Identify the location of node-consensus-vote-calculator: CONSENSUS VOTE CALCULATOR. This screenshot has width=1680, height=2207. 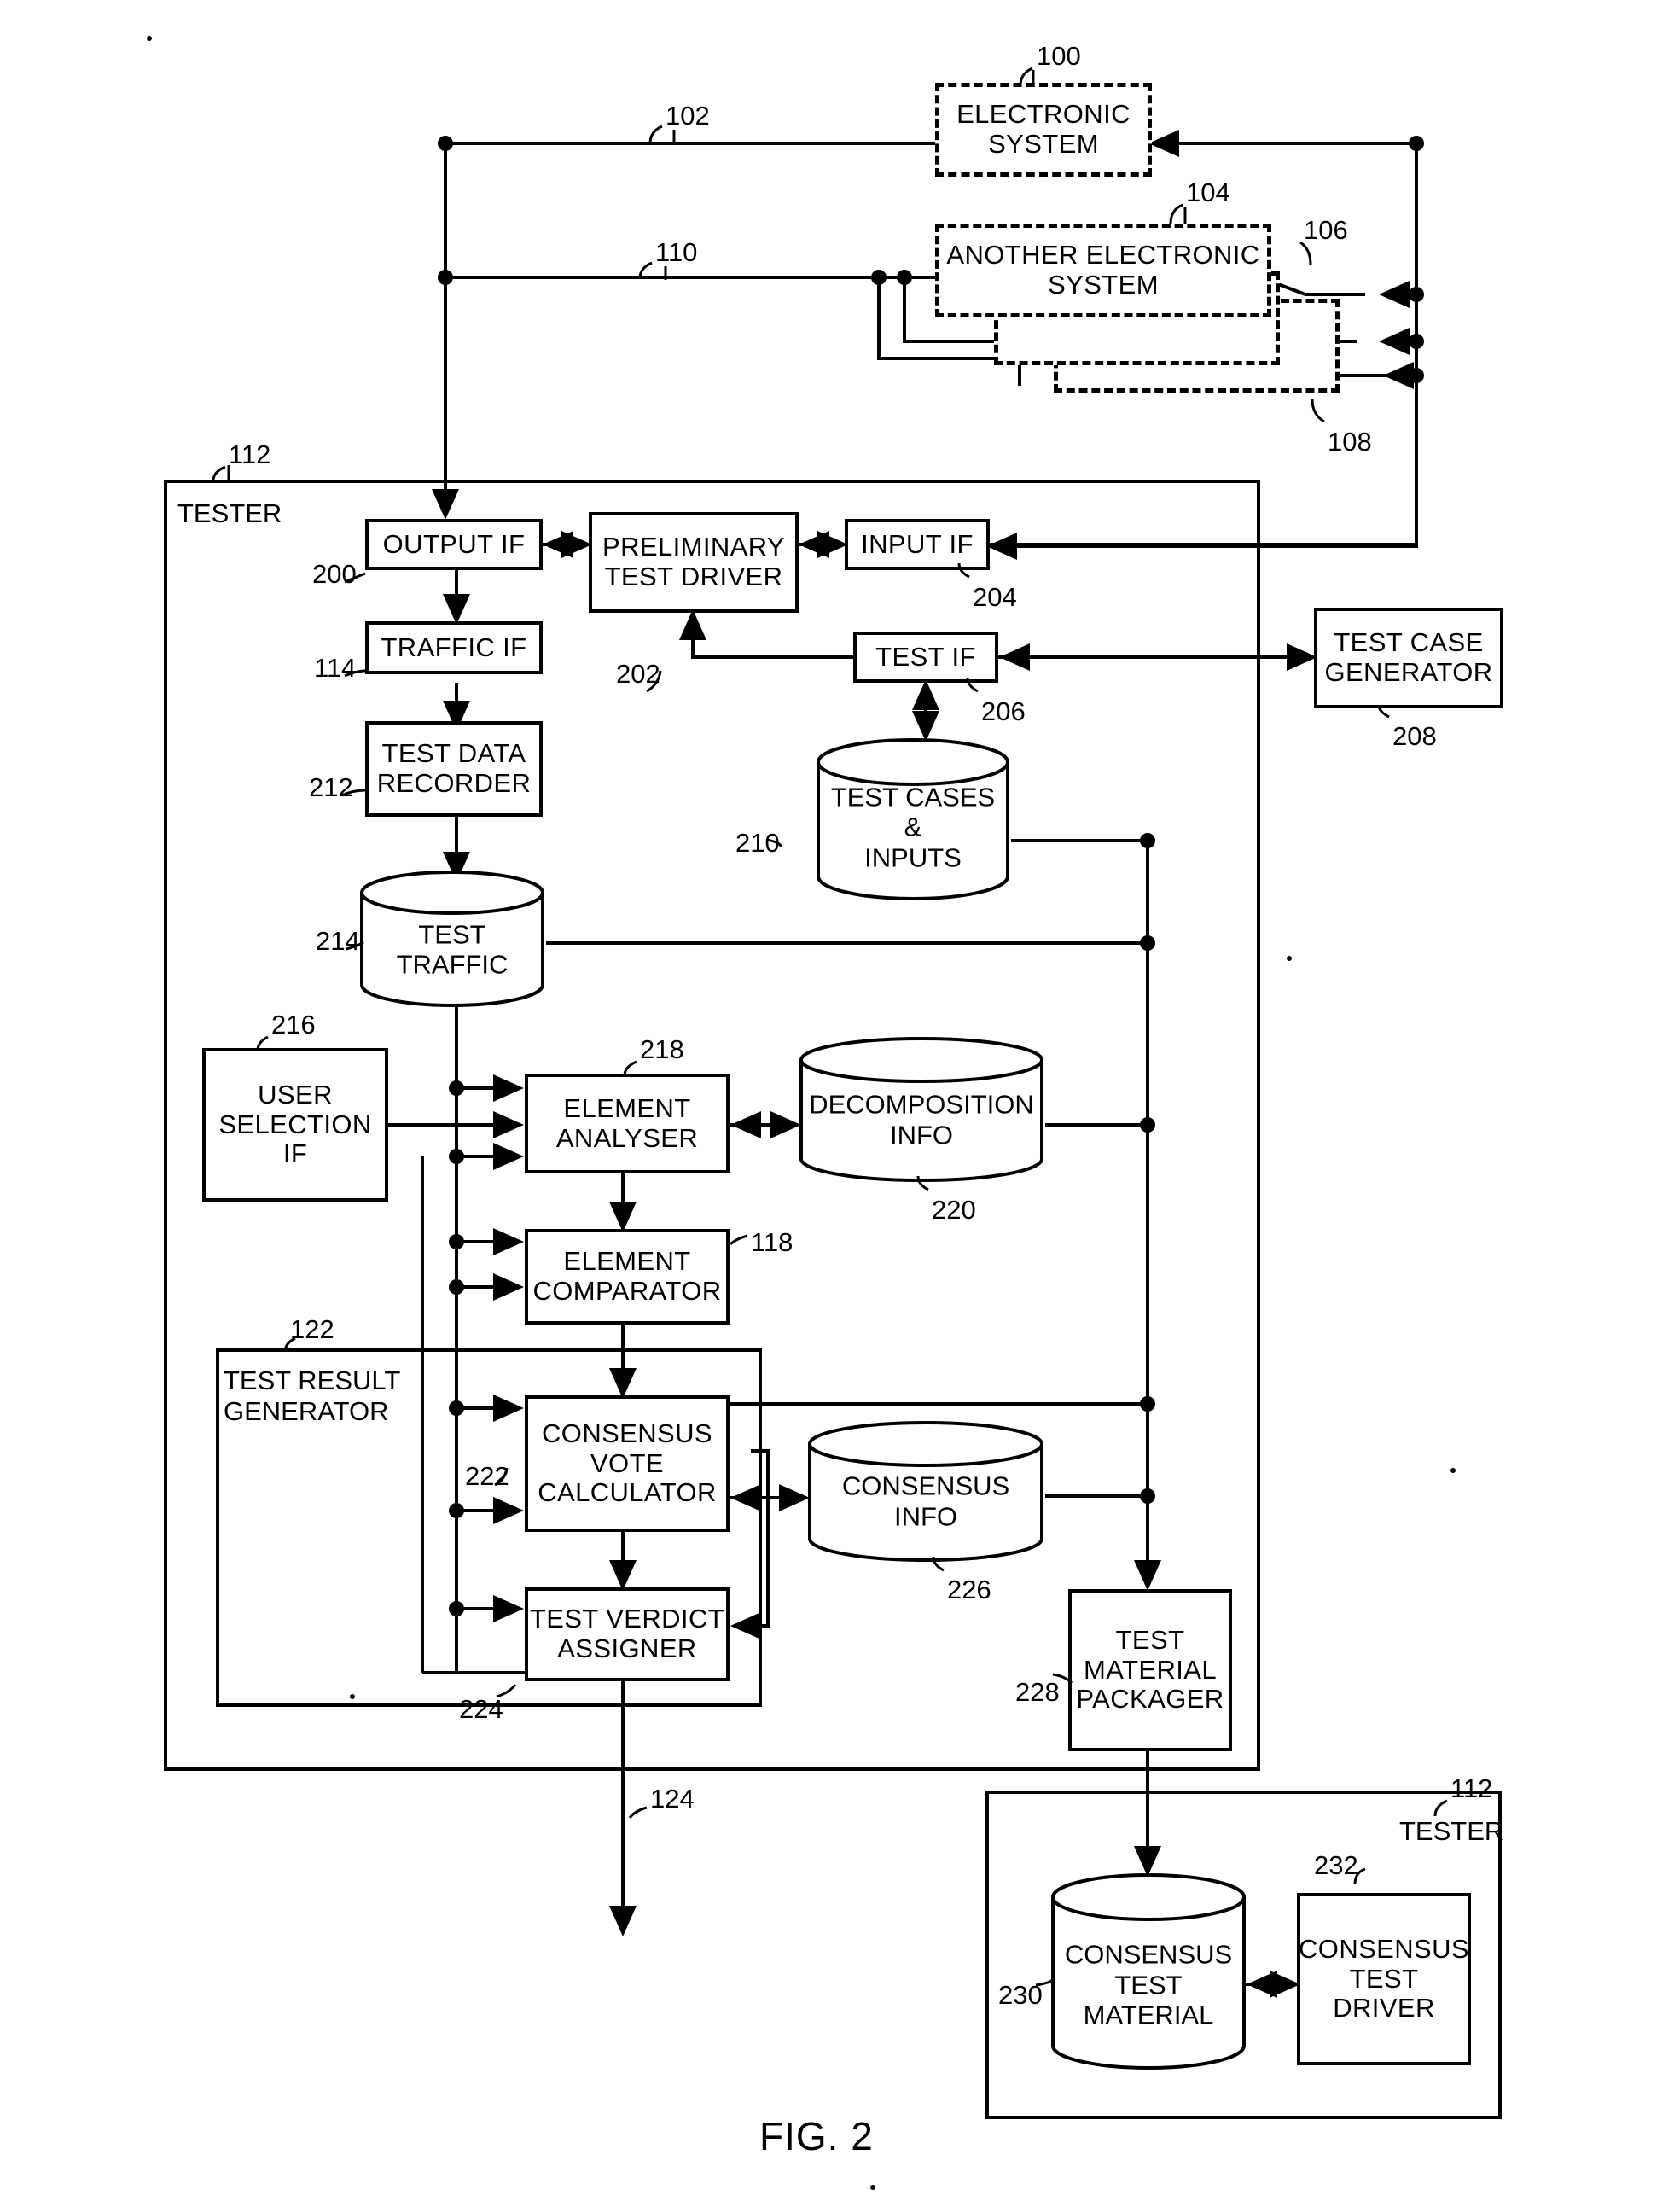
(627, 1463).